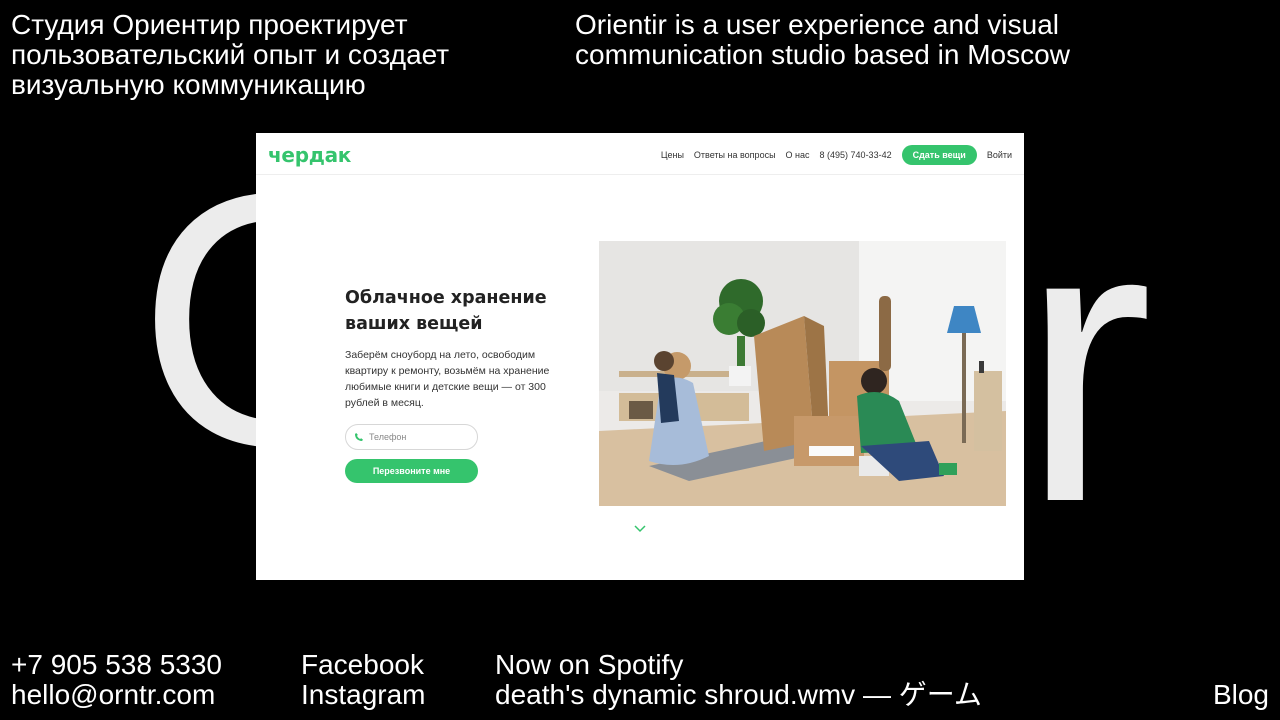 Image resolution: width=1280 pixels, height=720 pixels. I want to click on cherdak-logo: чердак, so click(309, 155).